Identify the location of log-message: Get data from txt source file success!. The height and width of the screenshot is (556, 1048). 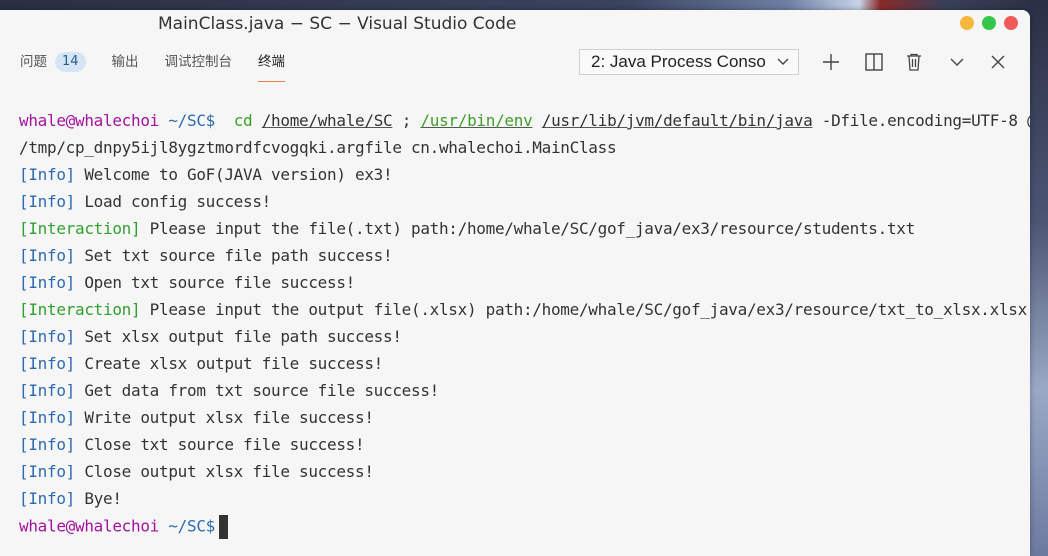
(257, 390).